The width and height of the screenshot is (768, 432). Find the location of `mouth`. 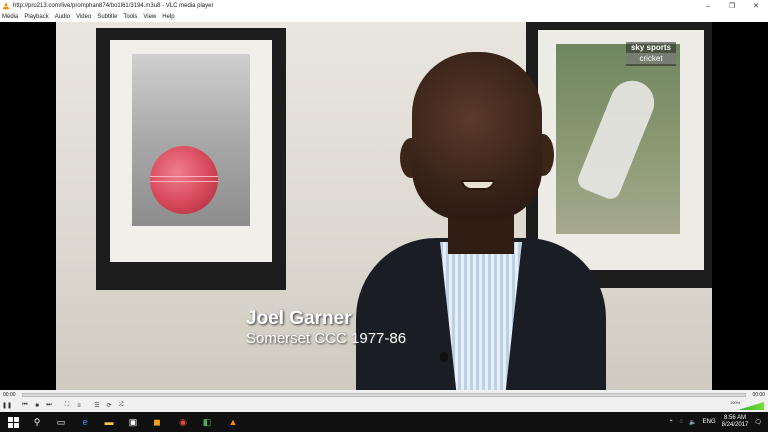

mouth is located at coordinates (478, 185).